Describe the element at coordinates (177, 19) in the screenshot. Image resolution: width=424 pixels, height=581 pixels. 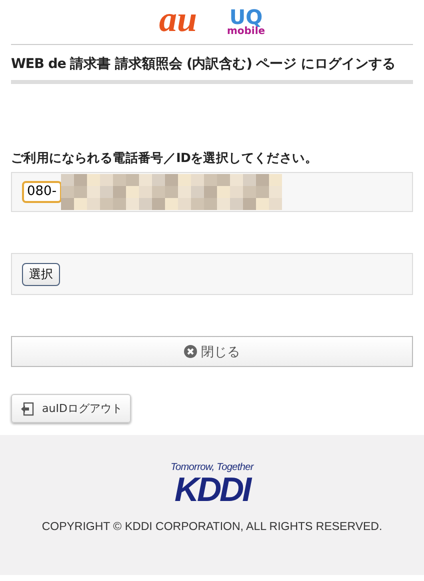
I see `au-logo: au` at that location.